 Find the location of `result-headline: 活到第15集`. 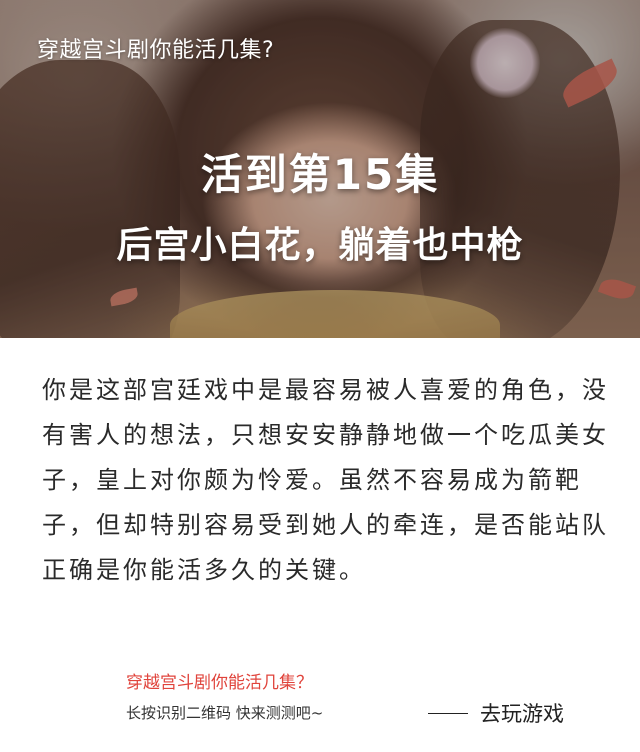

result-headline: 活到第15集 is located at coordinates (320, 174).